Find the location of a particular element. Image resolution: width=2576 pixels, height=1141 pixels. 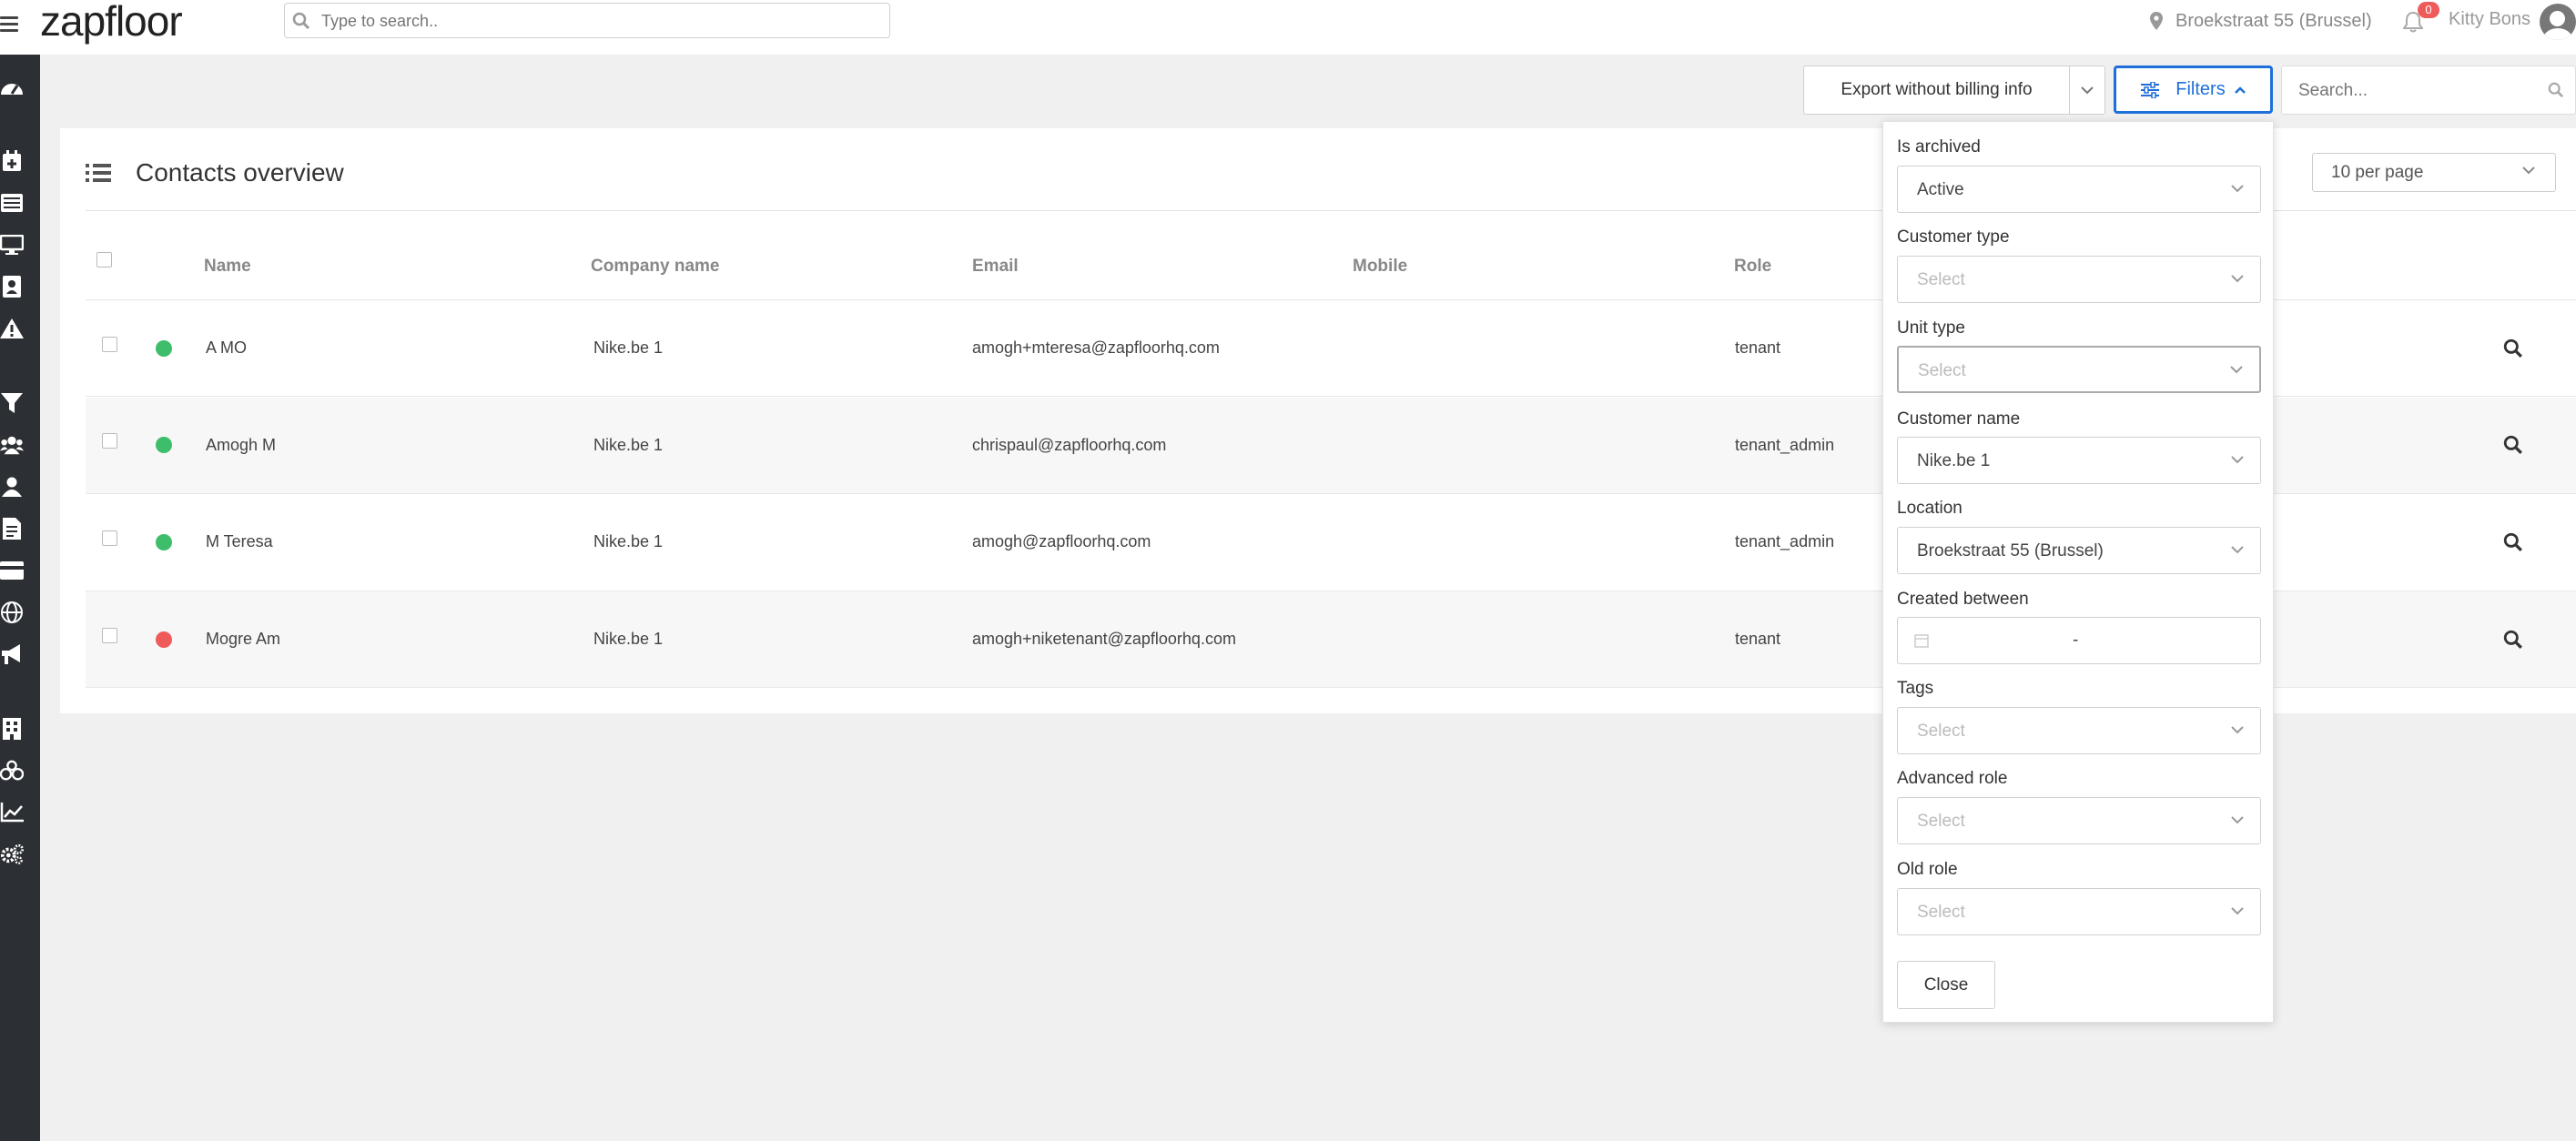

contact-email: amogh+niketenant@zapfloorhq.com is located at coordinates (1104, 639).